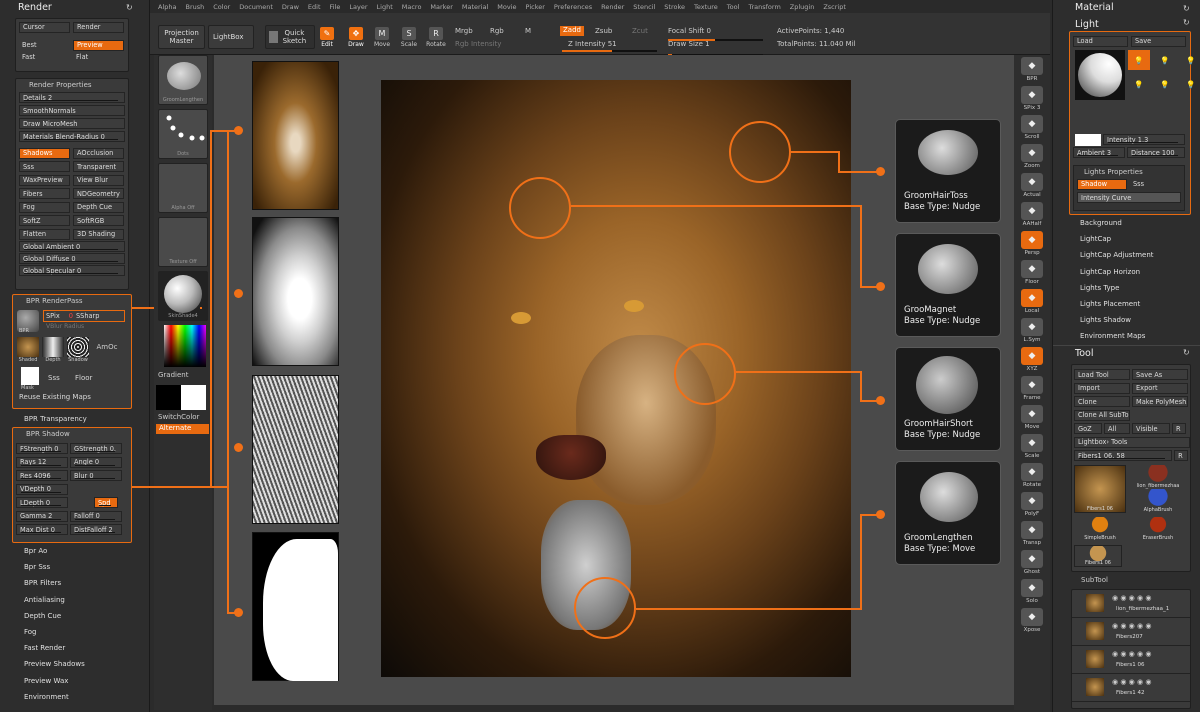 The width and height of the screenshot is (1200, 712). Describe the element at coordinates (96, 448) in the screenshot. I see `shadow-gstrength-slider: GStrength 0.` at that location.